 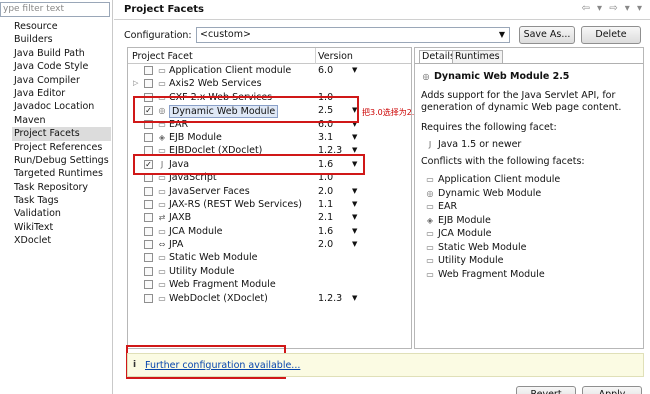 What do you see at coordinates (213, 258) in the screenshot?
I see `facet-name: Static Web Module` at bounding box center [213, 258].